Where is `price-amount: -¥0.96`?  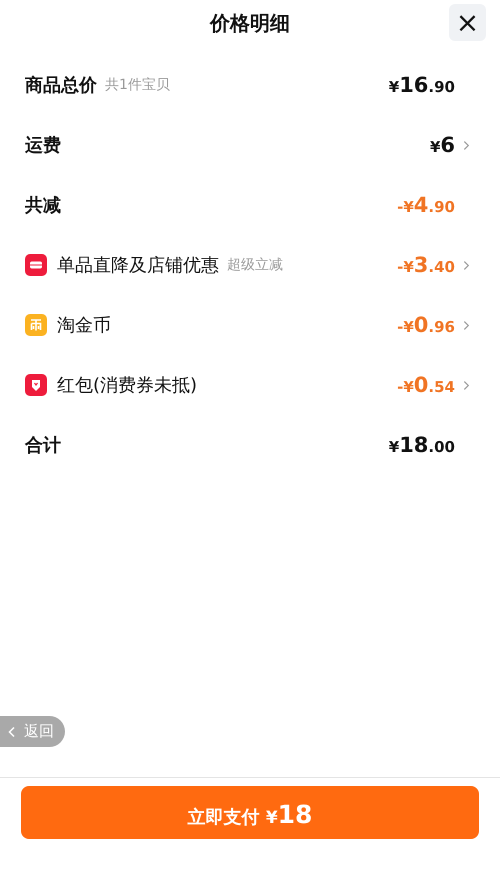 price-amount: -¥0.96 is located at coordinates (426, 325).